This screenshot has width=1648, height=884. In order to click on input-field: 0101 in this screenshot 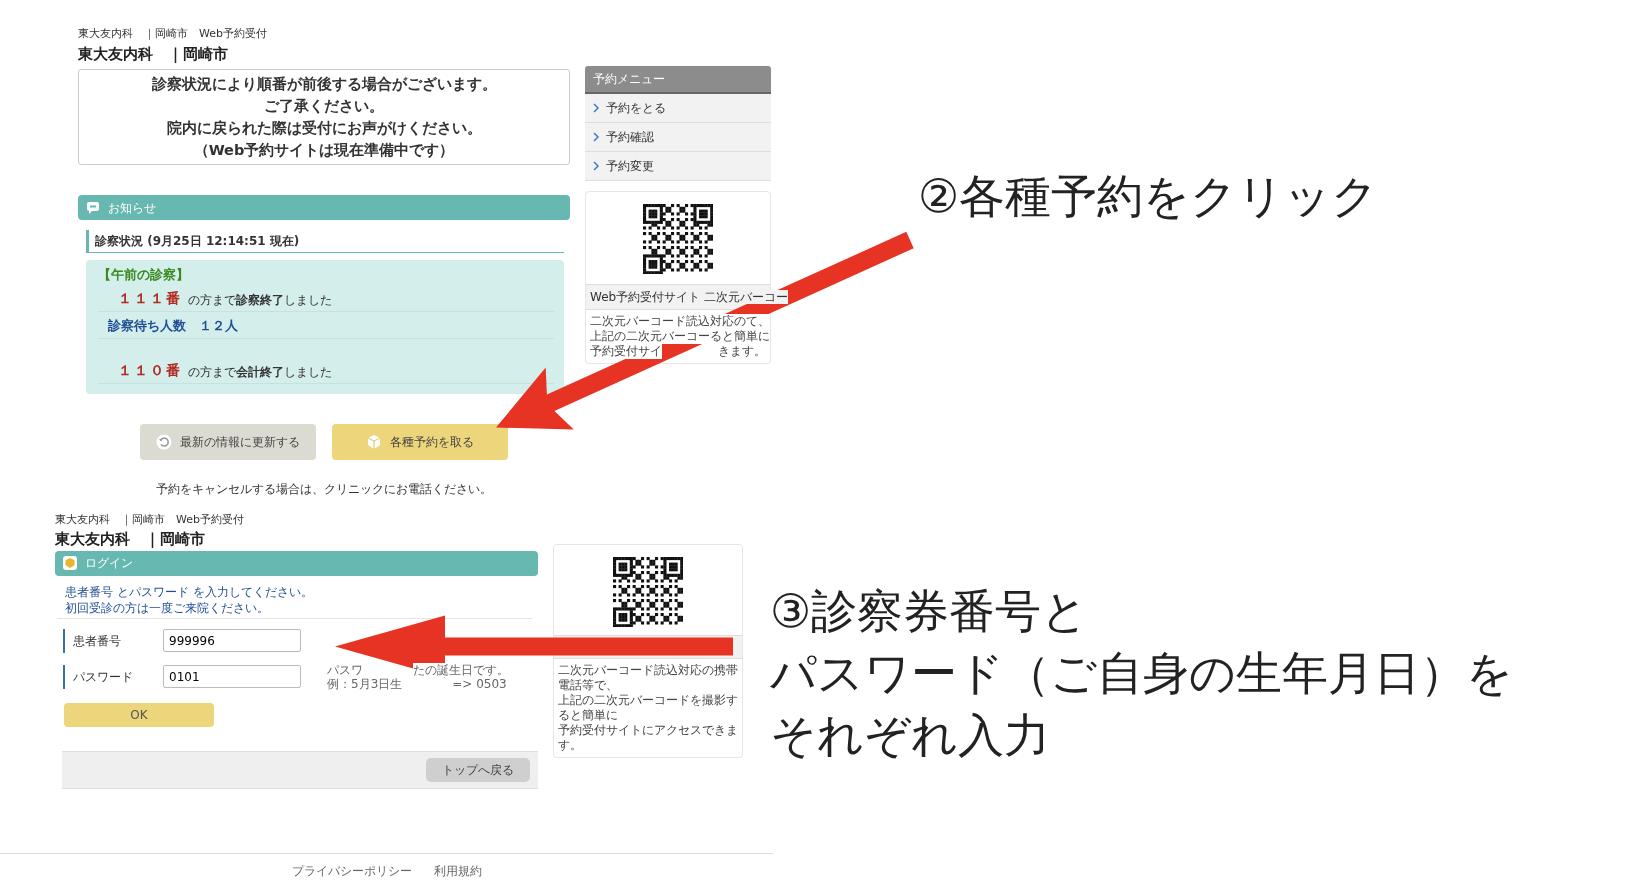, I will do `click(232, 676)`.